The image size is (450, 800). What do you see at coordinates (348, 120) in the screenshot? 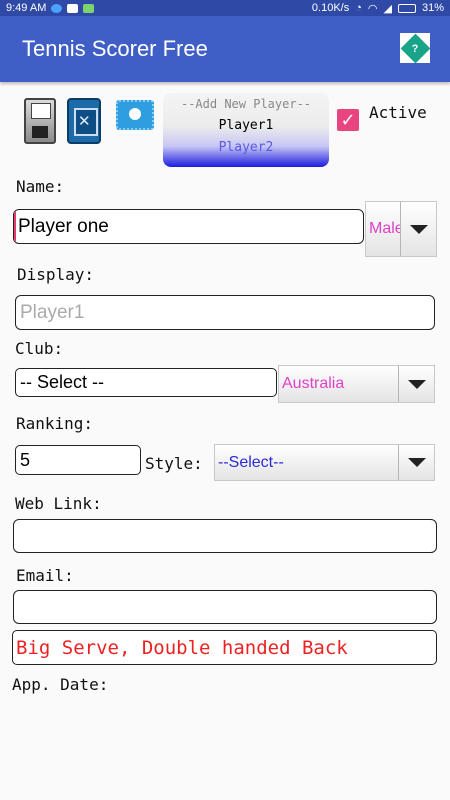
I see `active-checkbox: ✓` at bounding box center [348, 120].